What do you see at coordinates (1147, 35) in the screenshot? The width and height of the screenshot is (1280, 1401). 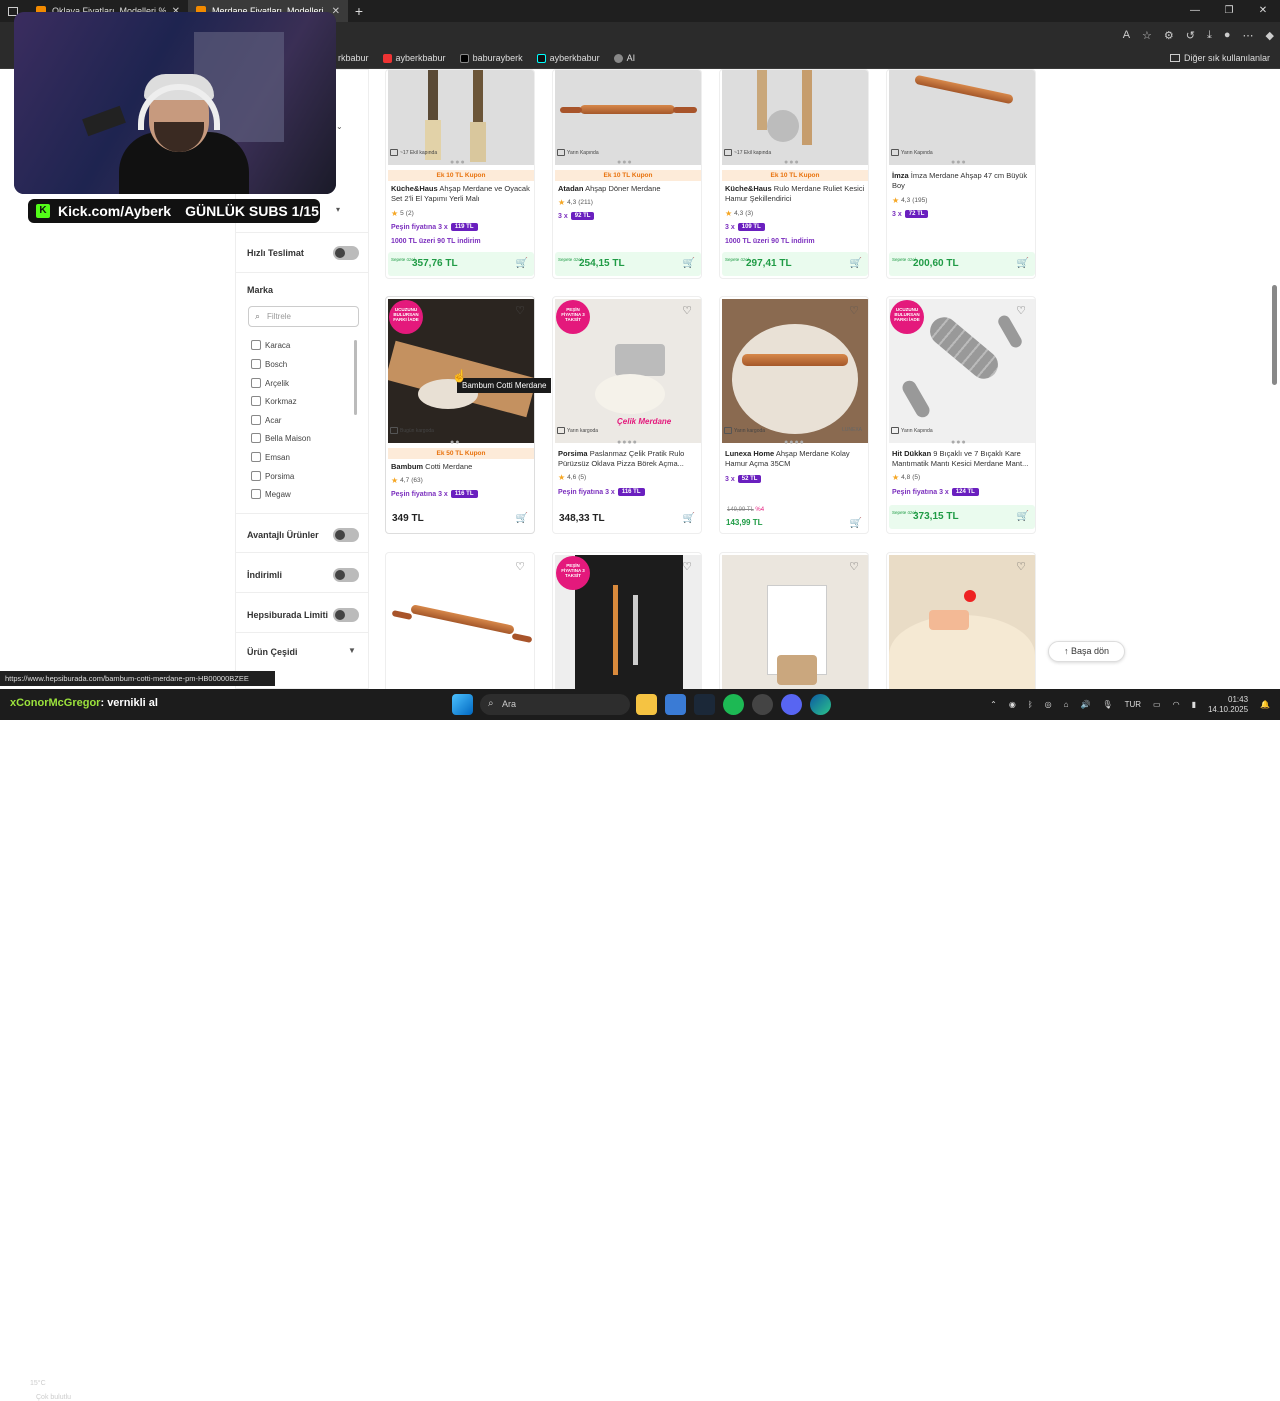 I see `favorite-star-icon: ☆` at bounding box center [1147, 35].